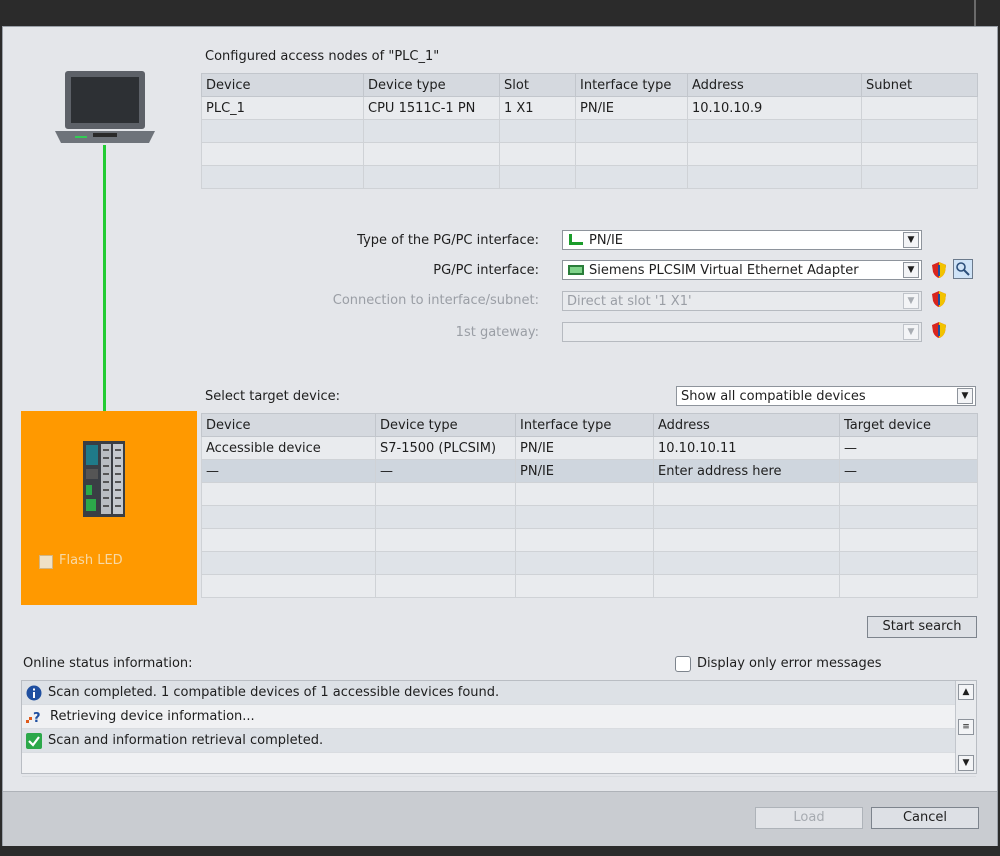  What do you see at coordinates (500, 851) in the screenshot?
I see `bottom-edge` at bounding box center [500, 851].